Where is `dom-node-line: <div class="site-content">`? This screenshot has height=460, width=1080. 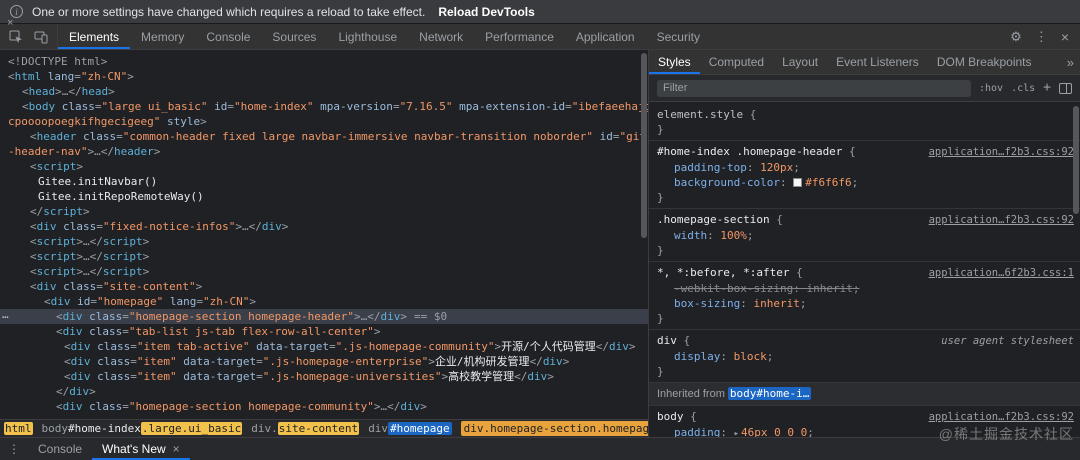
dom-node-line: <div class="site-content"> is located at coordinates (324, 286).